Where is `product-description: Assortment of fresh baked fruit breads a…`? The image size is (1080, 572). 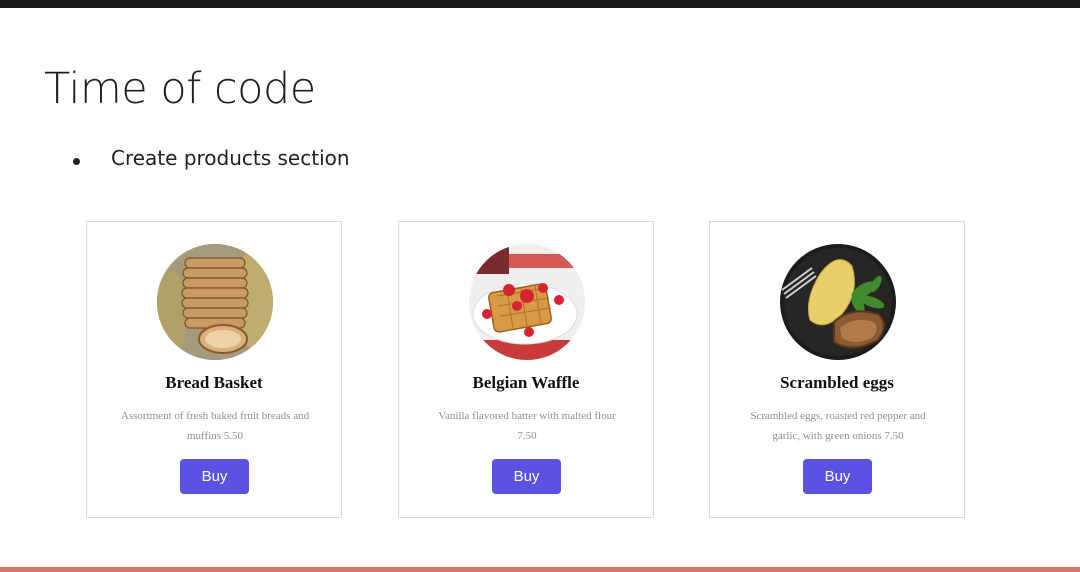 product-description: Assortment of fresh baked fruit breads a… is located at coordinates (215, 426).